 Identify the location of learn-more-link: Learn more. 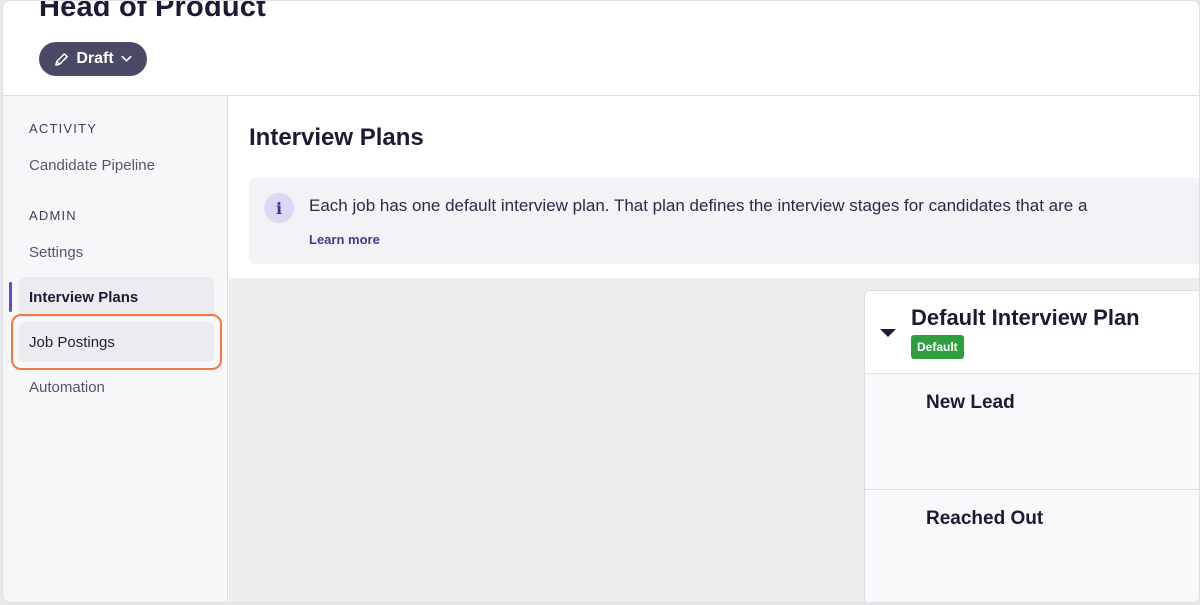
(344, 239).